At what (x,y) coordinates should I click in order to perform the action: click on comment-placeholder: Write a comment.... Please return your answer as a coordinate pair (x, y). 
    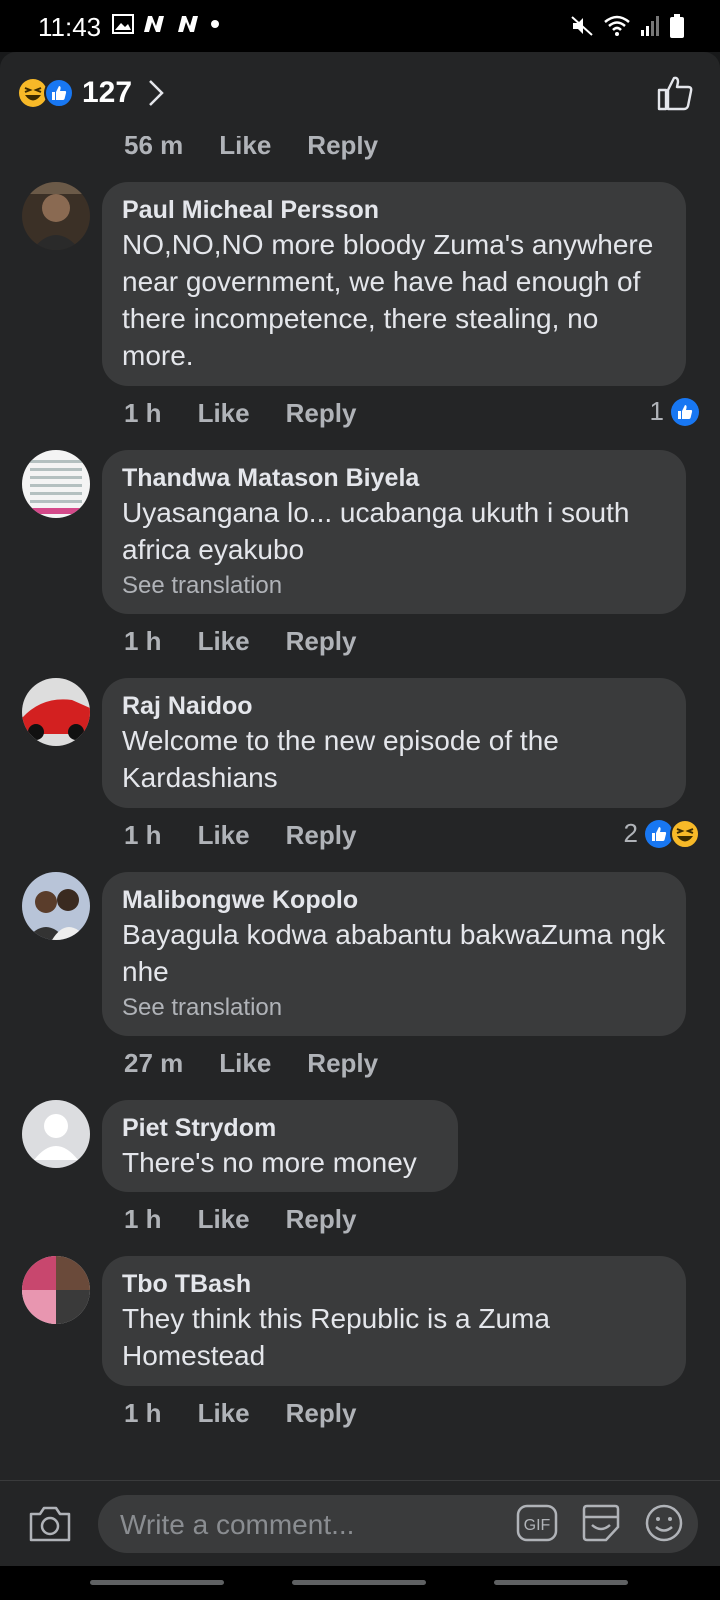
    Looking at the image, I should click on (237, 1524).